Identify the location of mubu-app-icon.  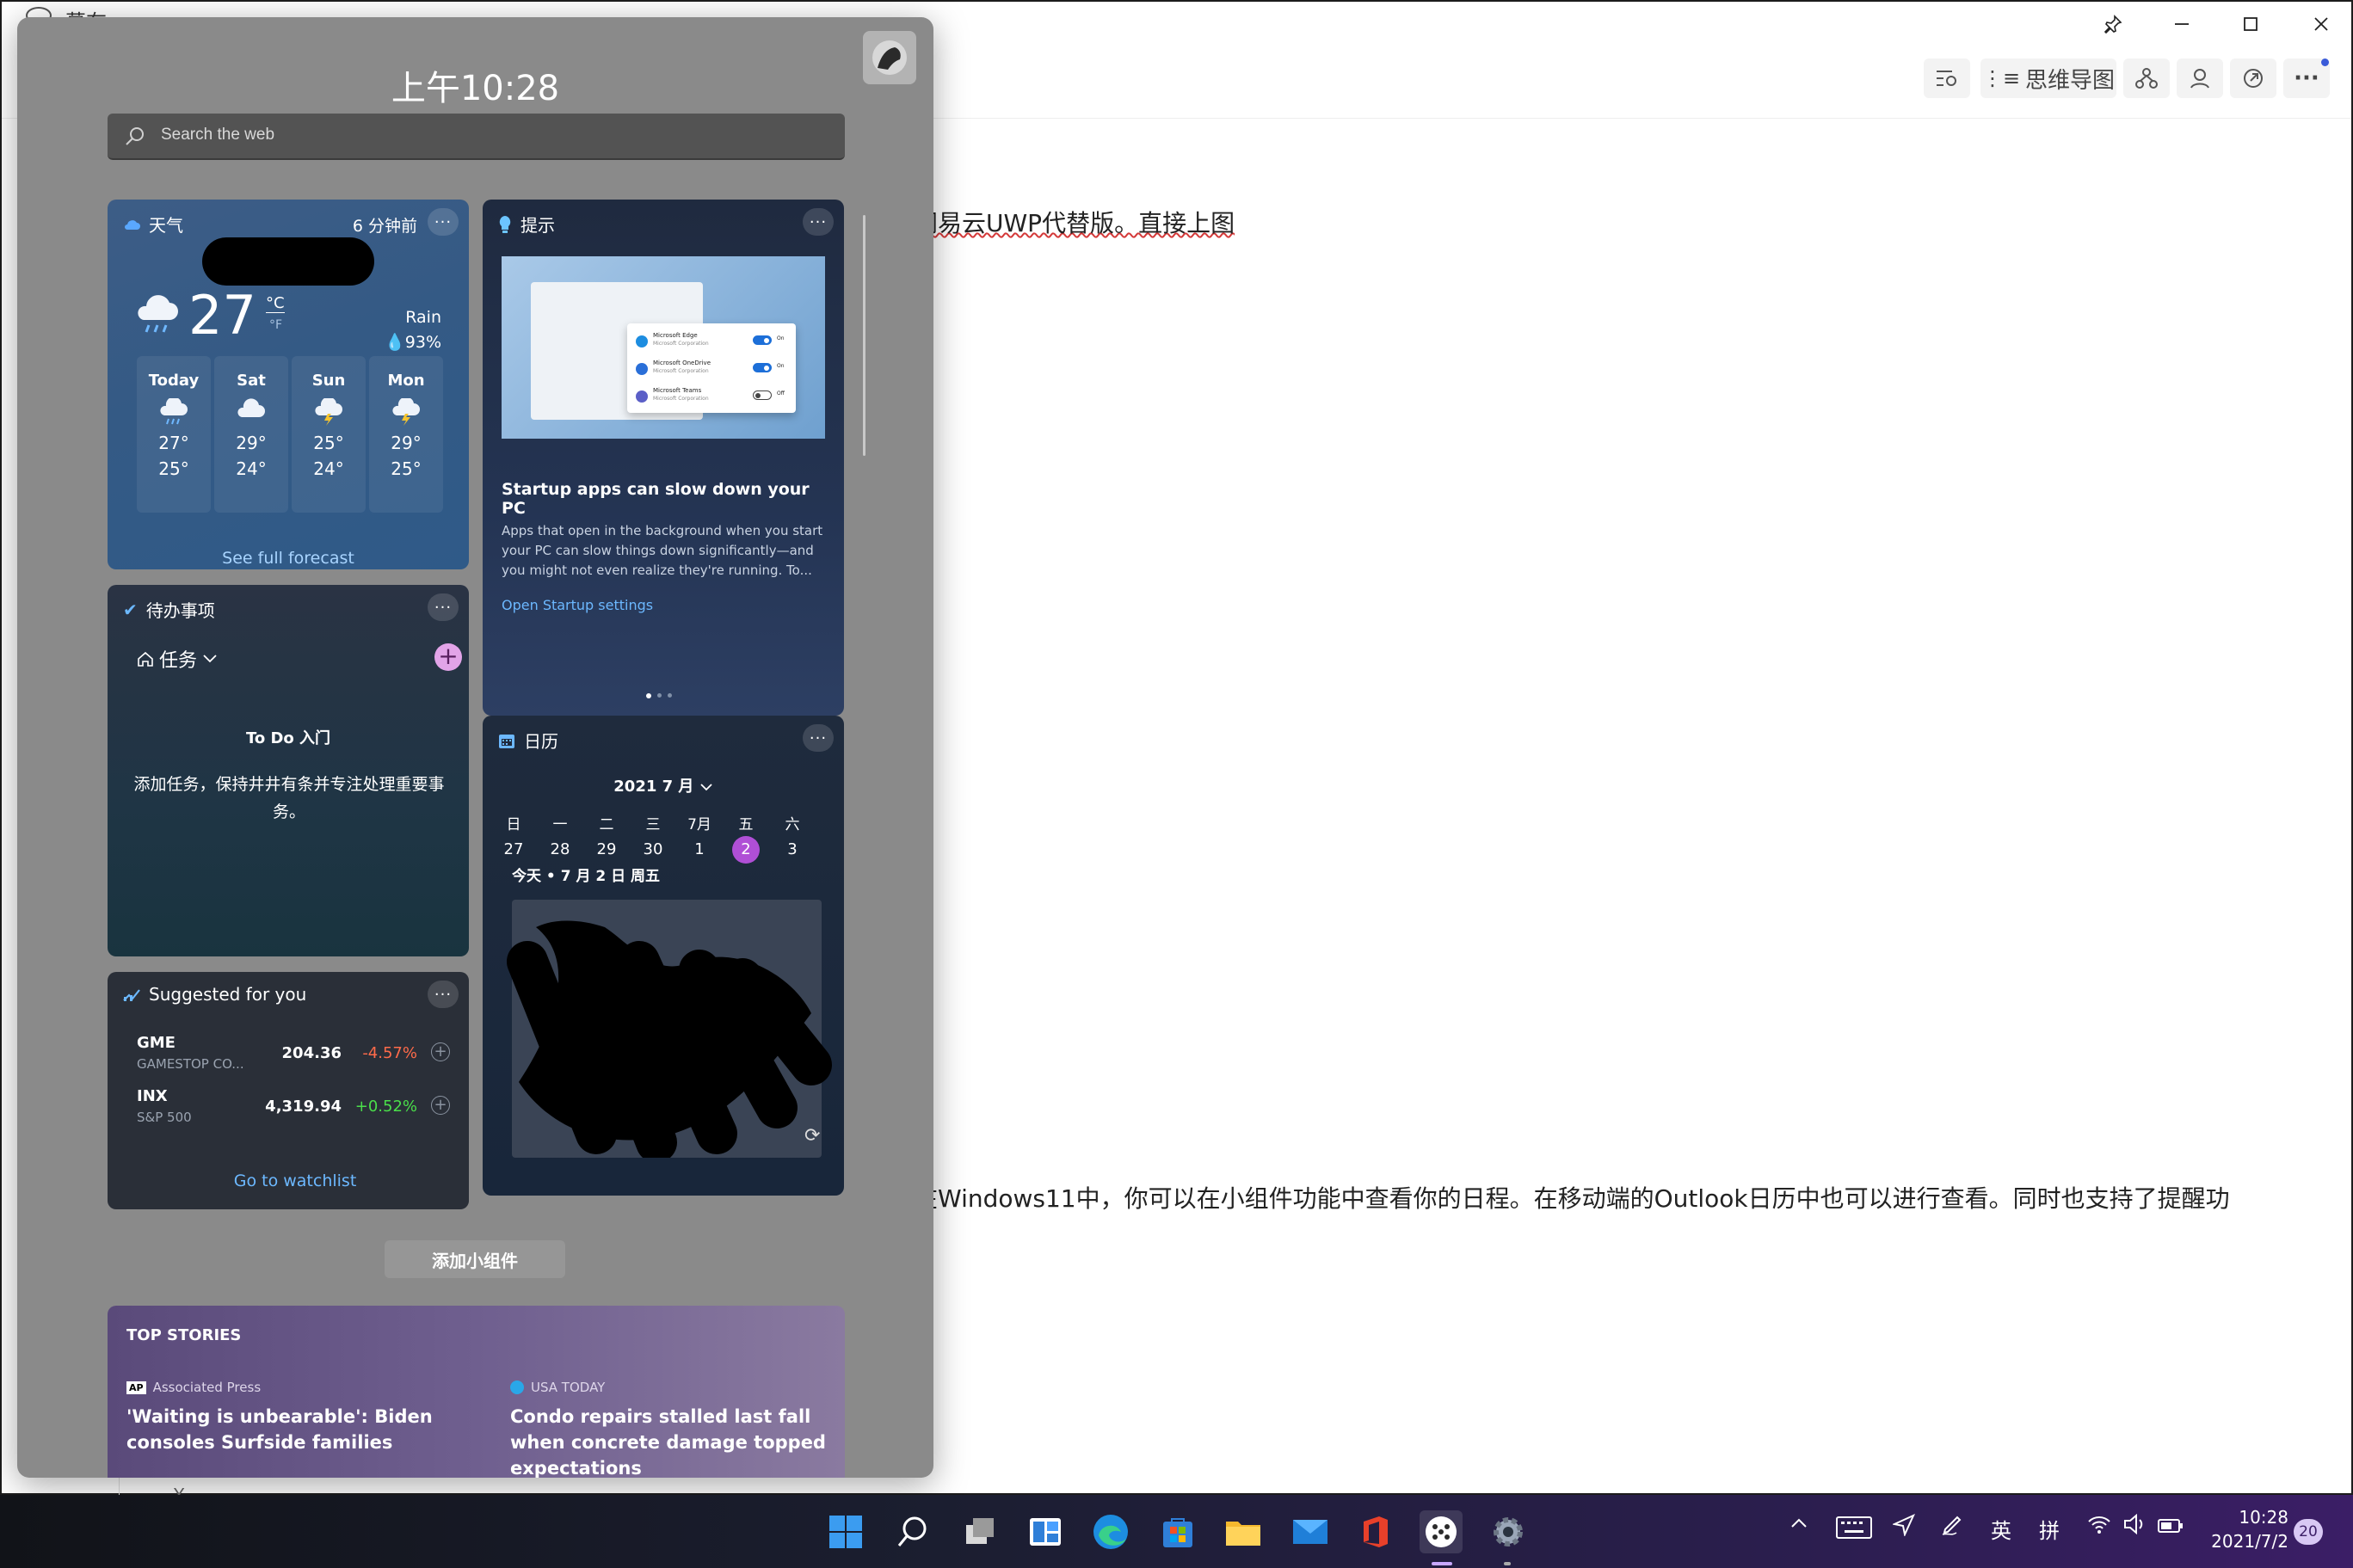
(1442, 1531).